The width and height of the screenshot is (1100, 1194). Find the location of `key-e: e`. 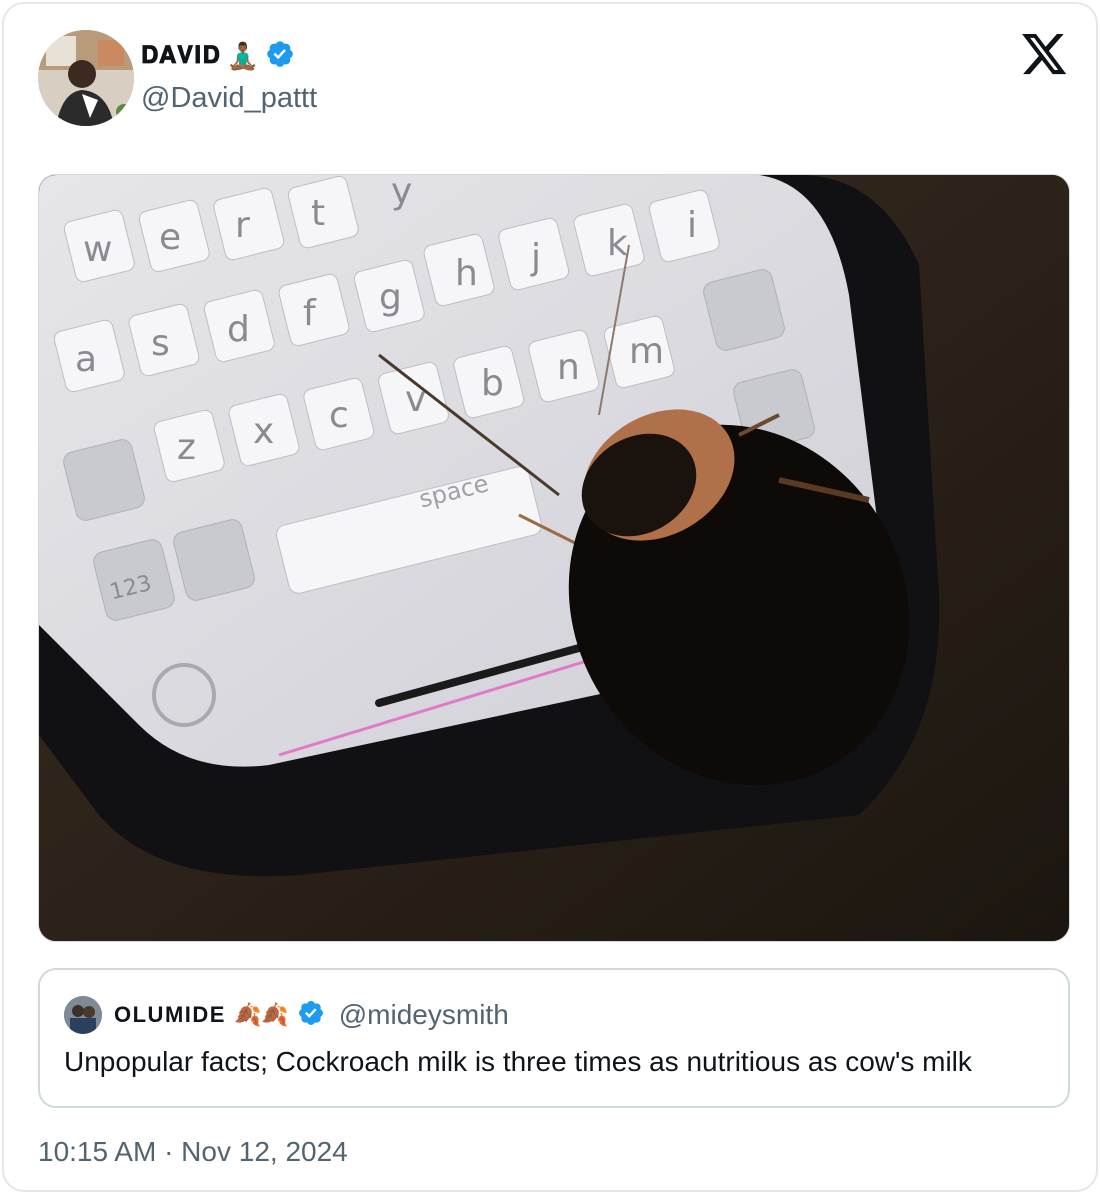

key-e: e is located at coordinates (170, 237).